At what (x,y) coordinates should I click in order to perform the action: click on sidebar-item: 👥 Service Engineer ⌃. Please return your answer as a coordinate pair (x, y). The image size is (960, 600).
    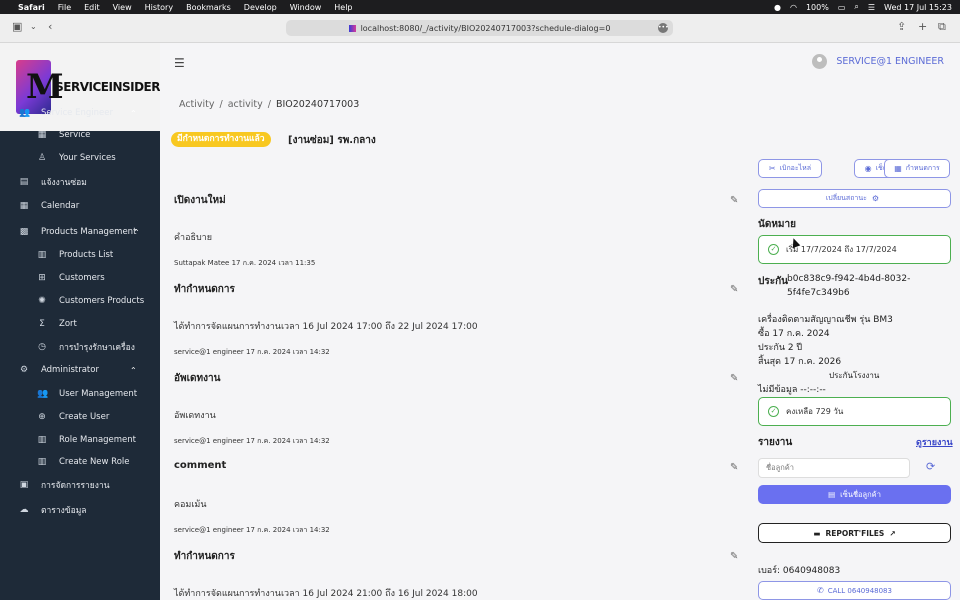
    Looking at the image, I should click on (80, 113).